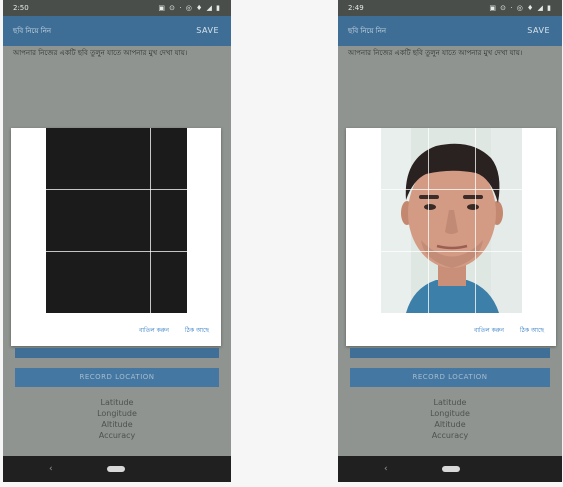 This screenshot has width=563, height=487. I want to click on face-photo, so click(451, 220).